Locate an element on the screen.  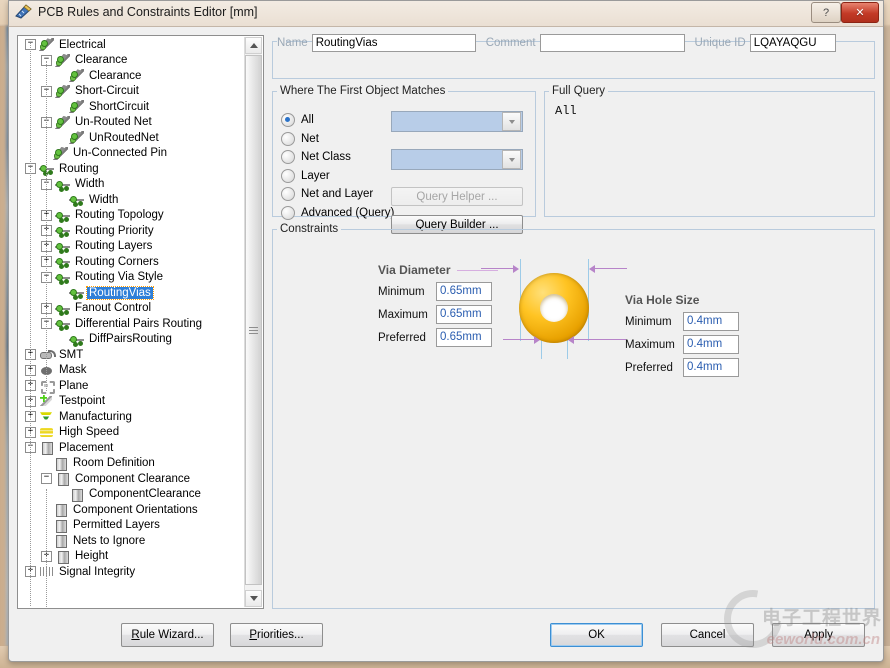
radio-all: All is located at coordinates (337, 120).